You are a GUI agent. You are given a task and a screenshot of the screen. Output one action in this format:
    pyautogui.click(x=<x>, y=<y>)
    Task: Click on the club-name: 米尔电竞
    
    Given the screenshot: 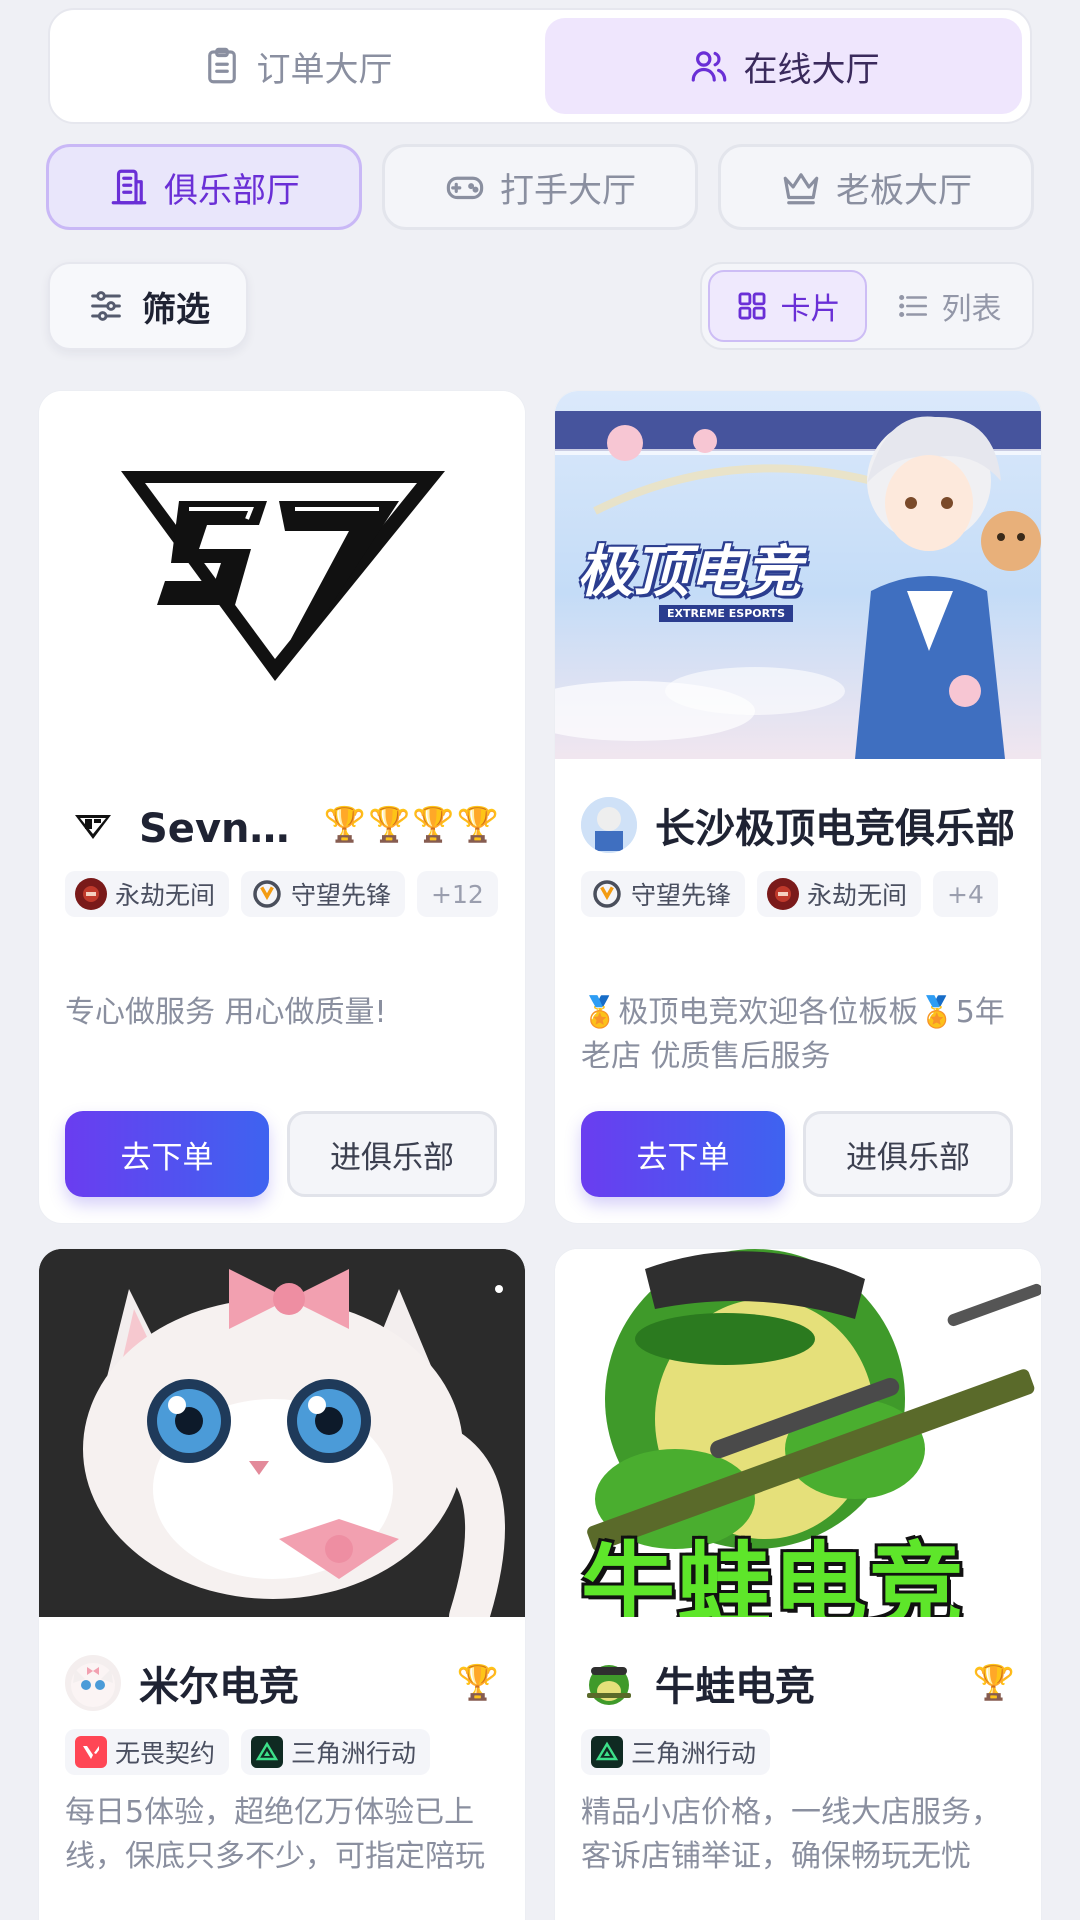 What is the action you would take?
    pyautogui.click(x=219, y=1687)
    